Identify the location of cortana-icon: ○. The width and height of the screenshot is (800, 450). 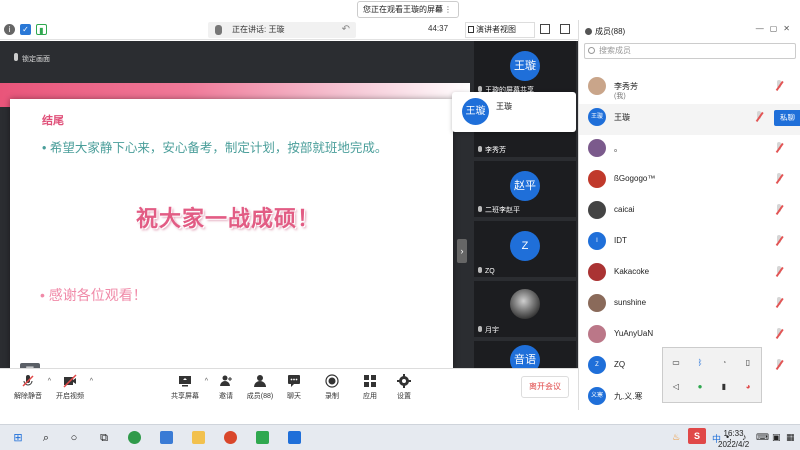
(74, 438).